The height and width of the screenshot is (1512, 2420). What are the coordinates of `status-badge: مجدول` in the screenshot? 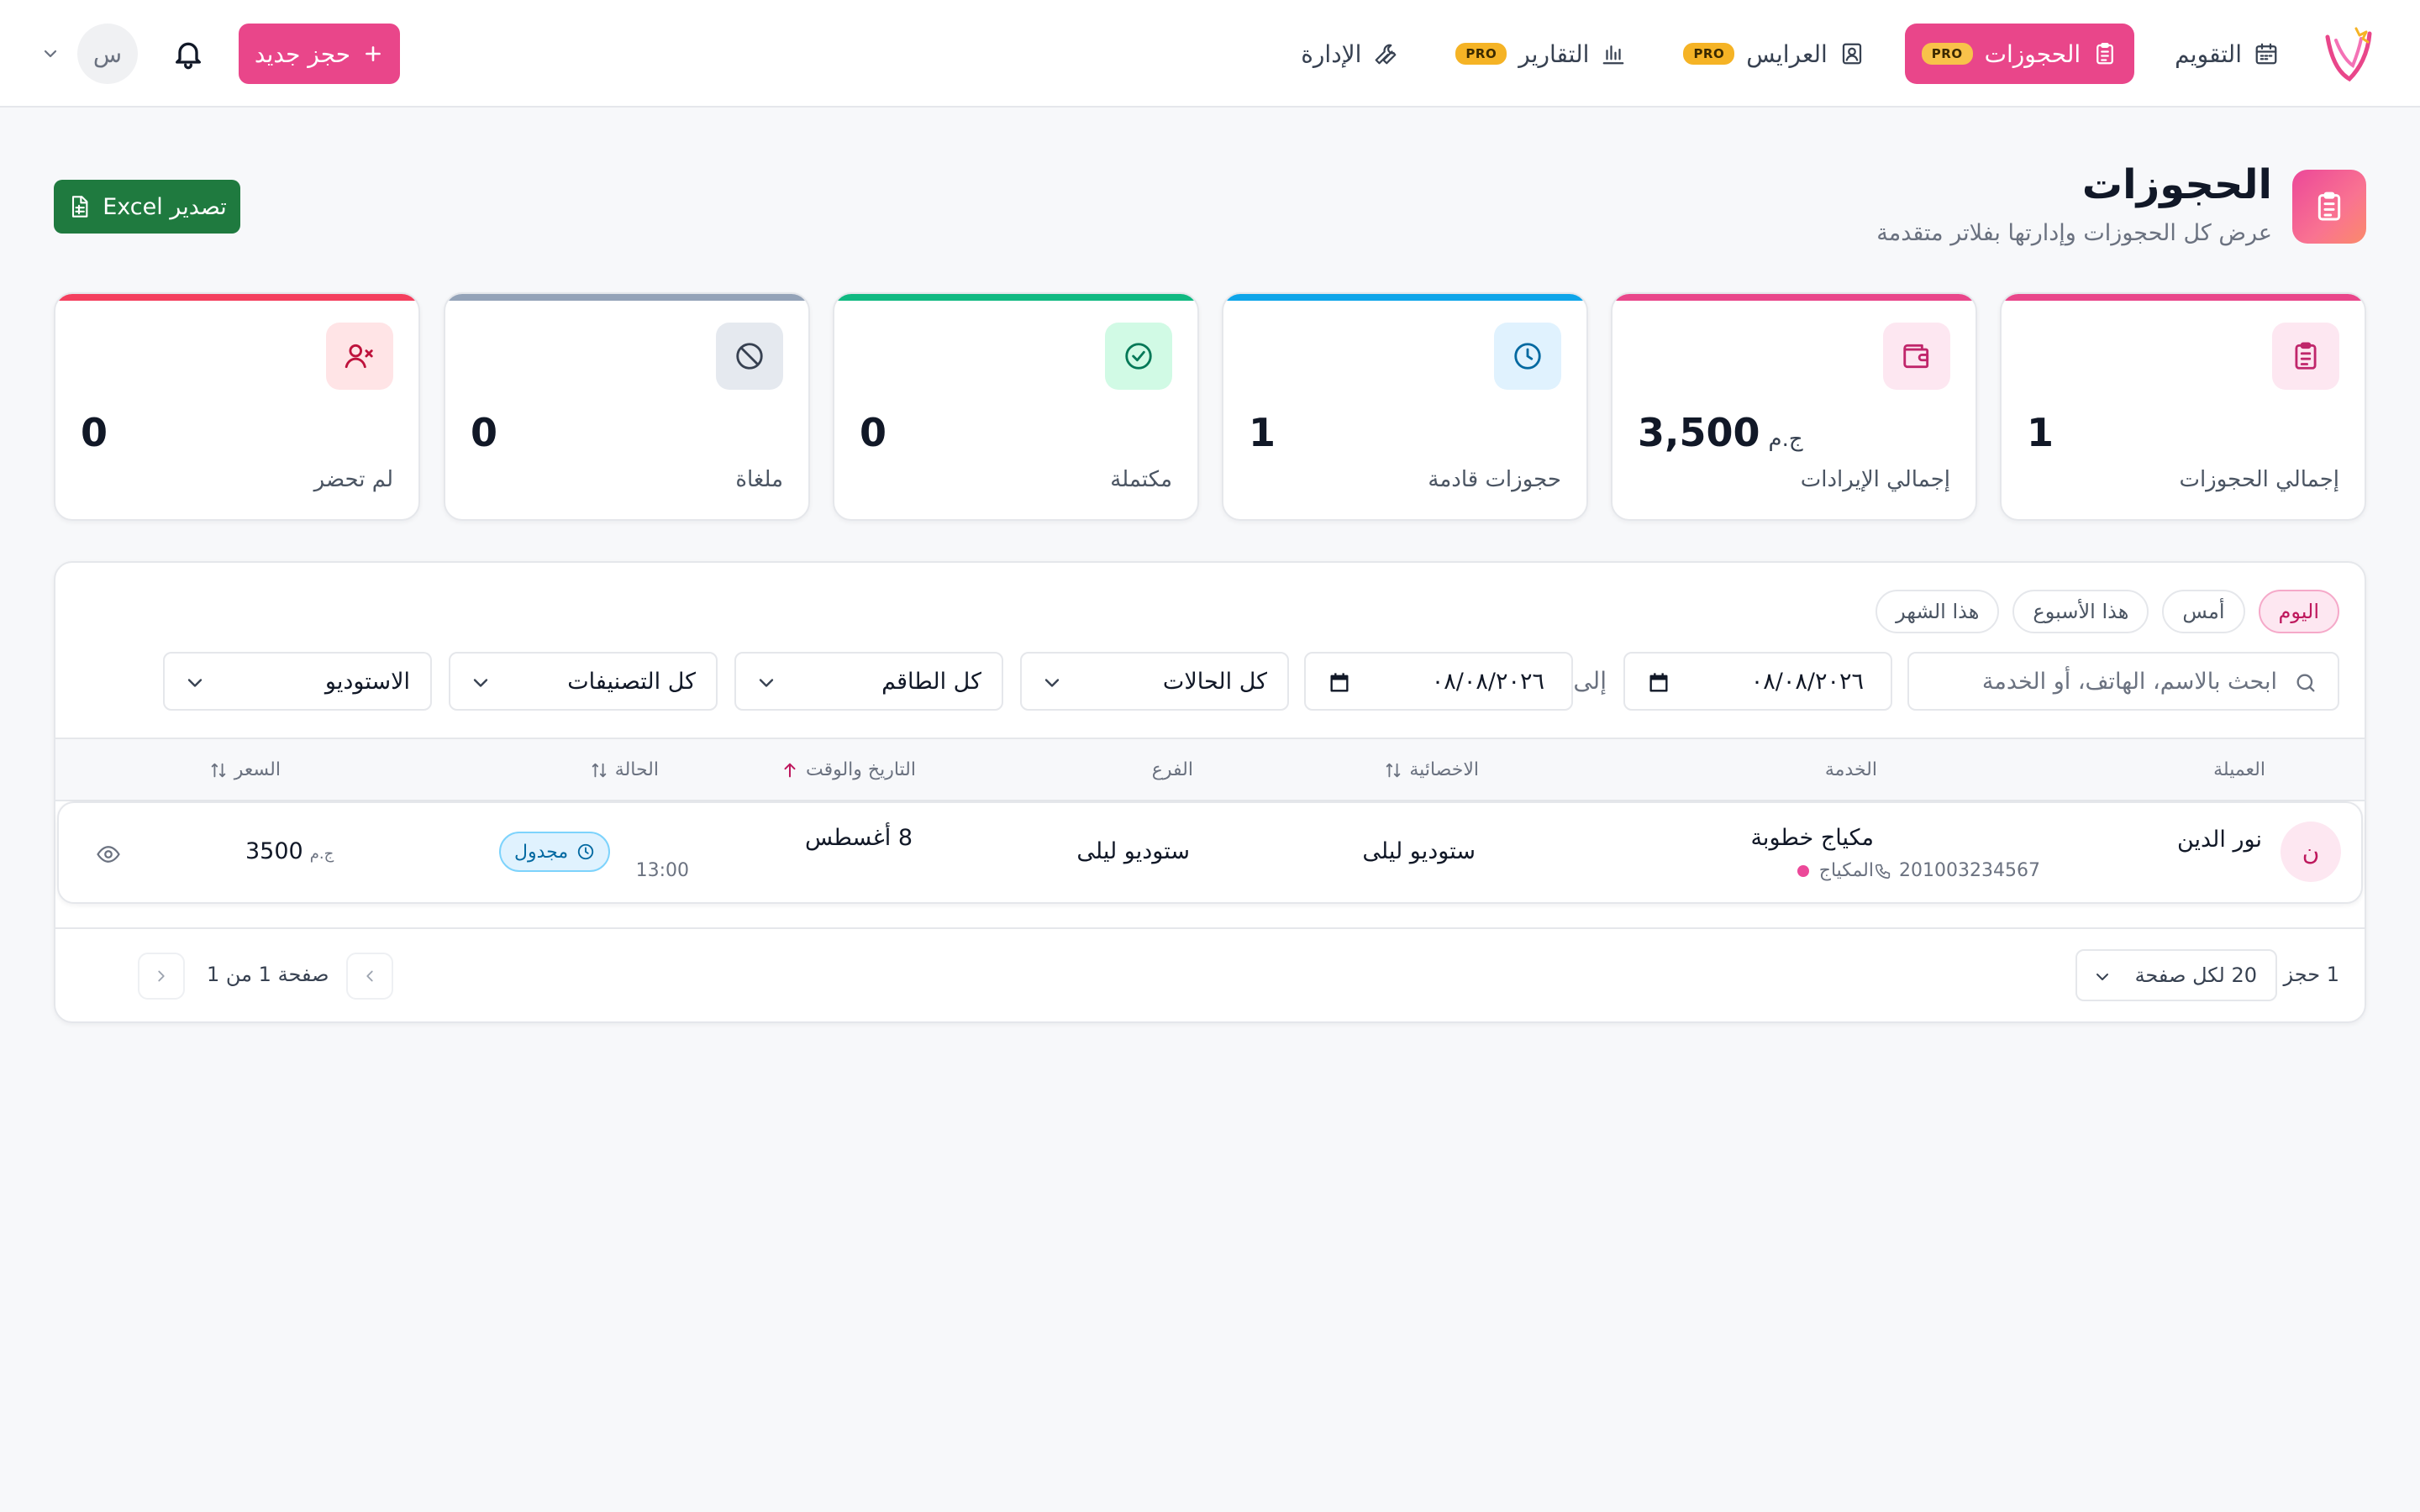 It's located at (555, 852).